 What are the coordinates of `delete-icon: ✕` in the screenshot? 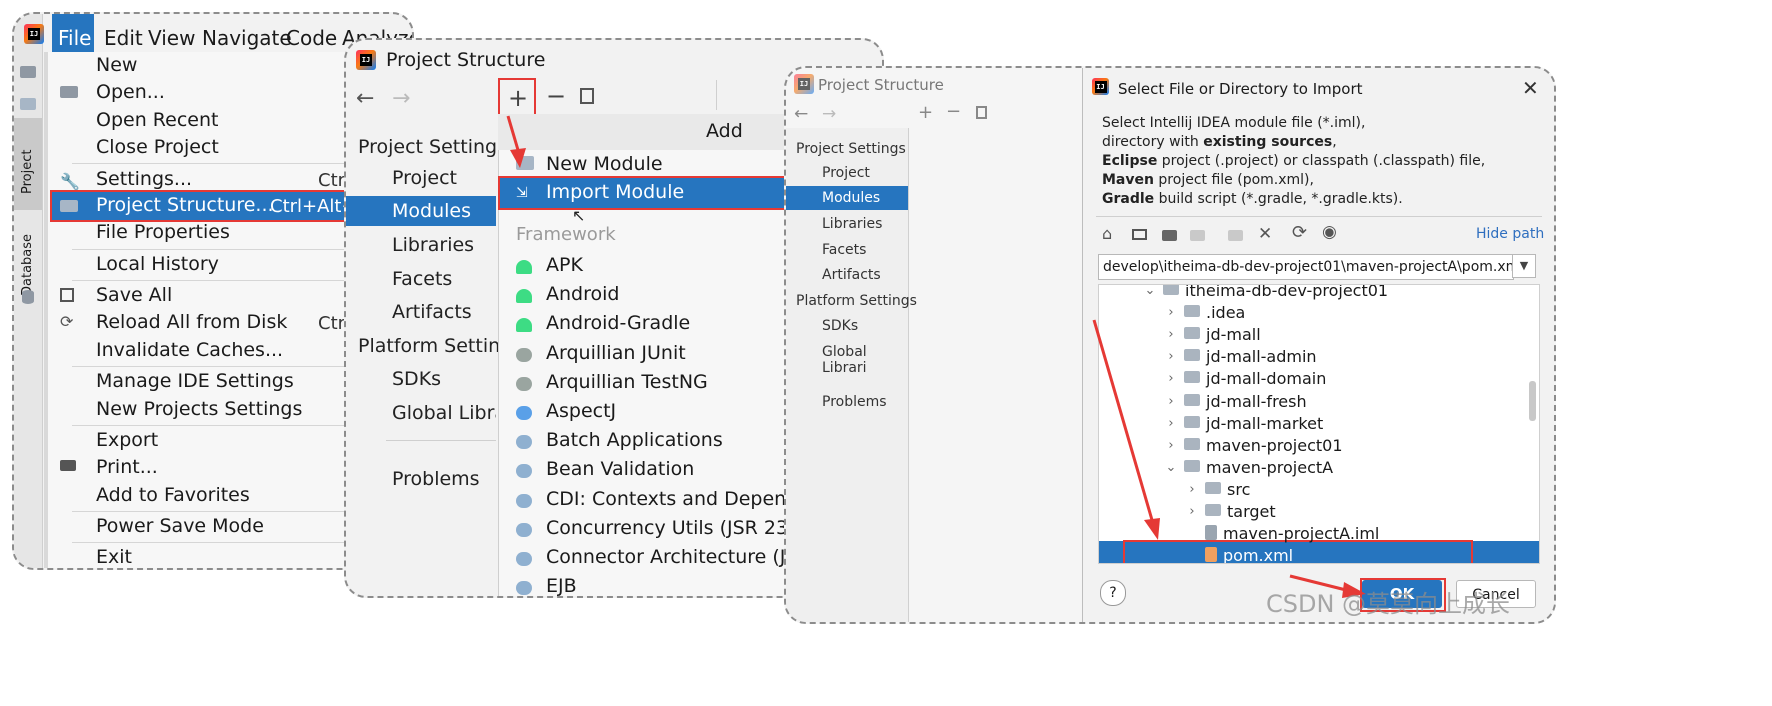 It's located at (1265, 234).